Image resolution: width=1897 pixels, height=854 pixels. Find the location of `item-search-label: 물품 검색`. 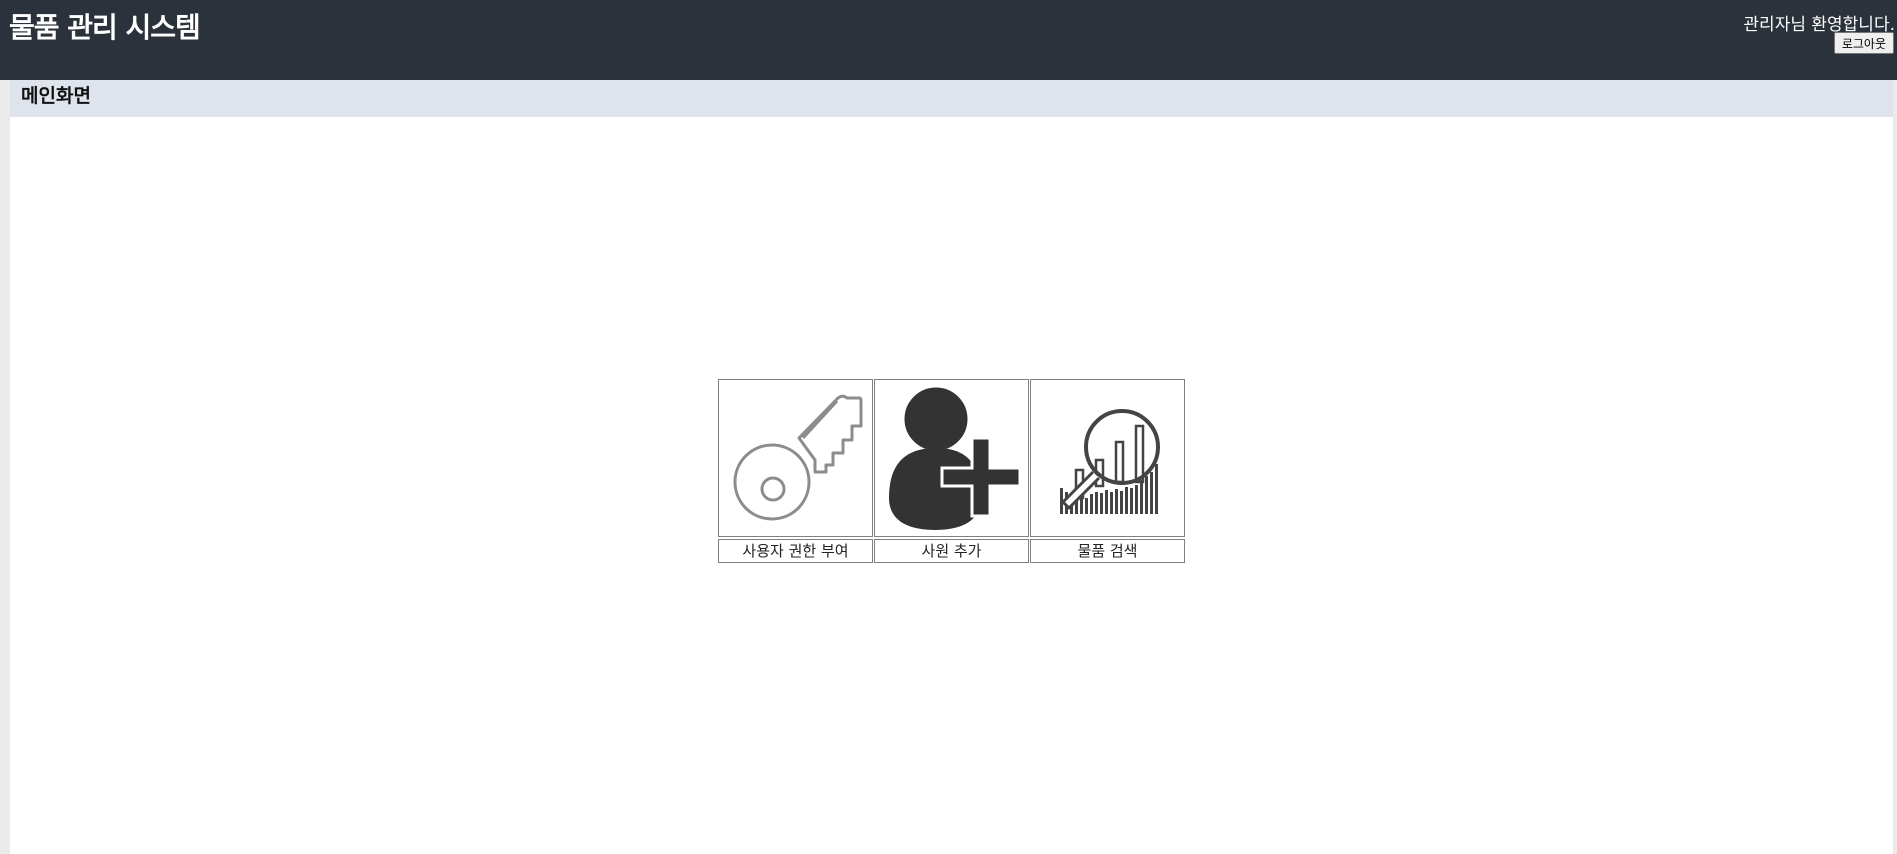

item-search-label: 물품 검색 is located at coordinates (1107, 551).